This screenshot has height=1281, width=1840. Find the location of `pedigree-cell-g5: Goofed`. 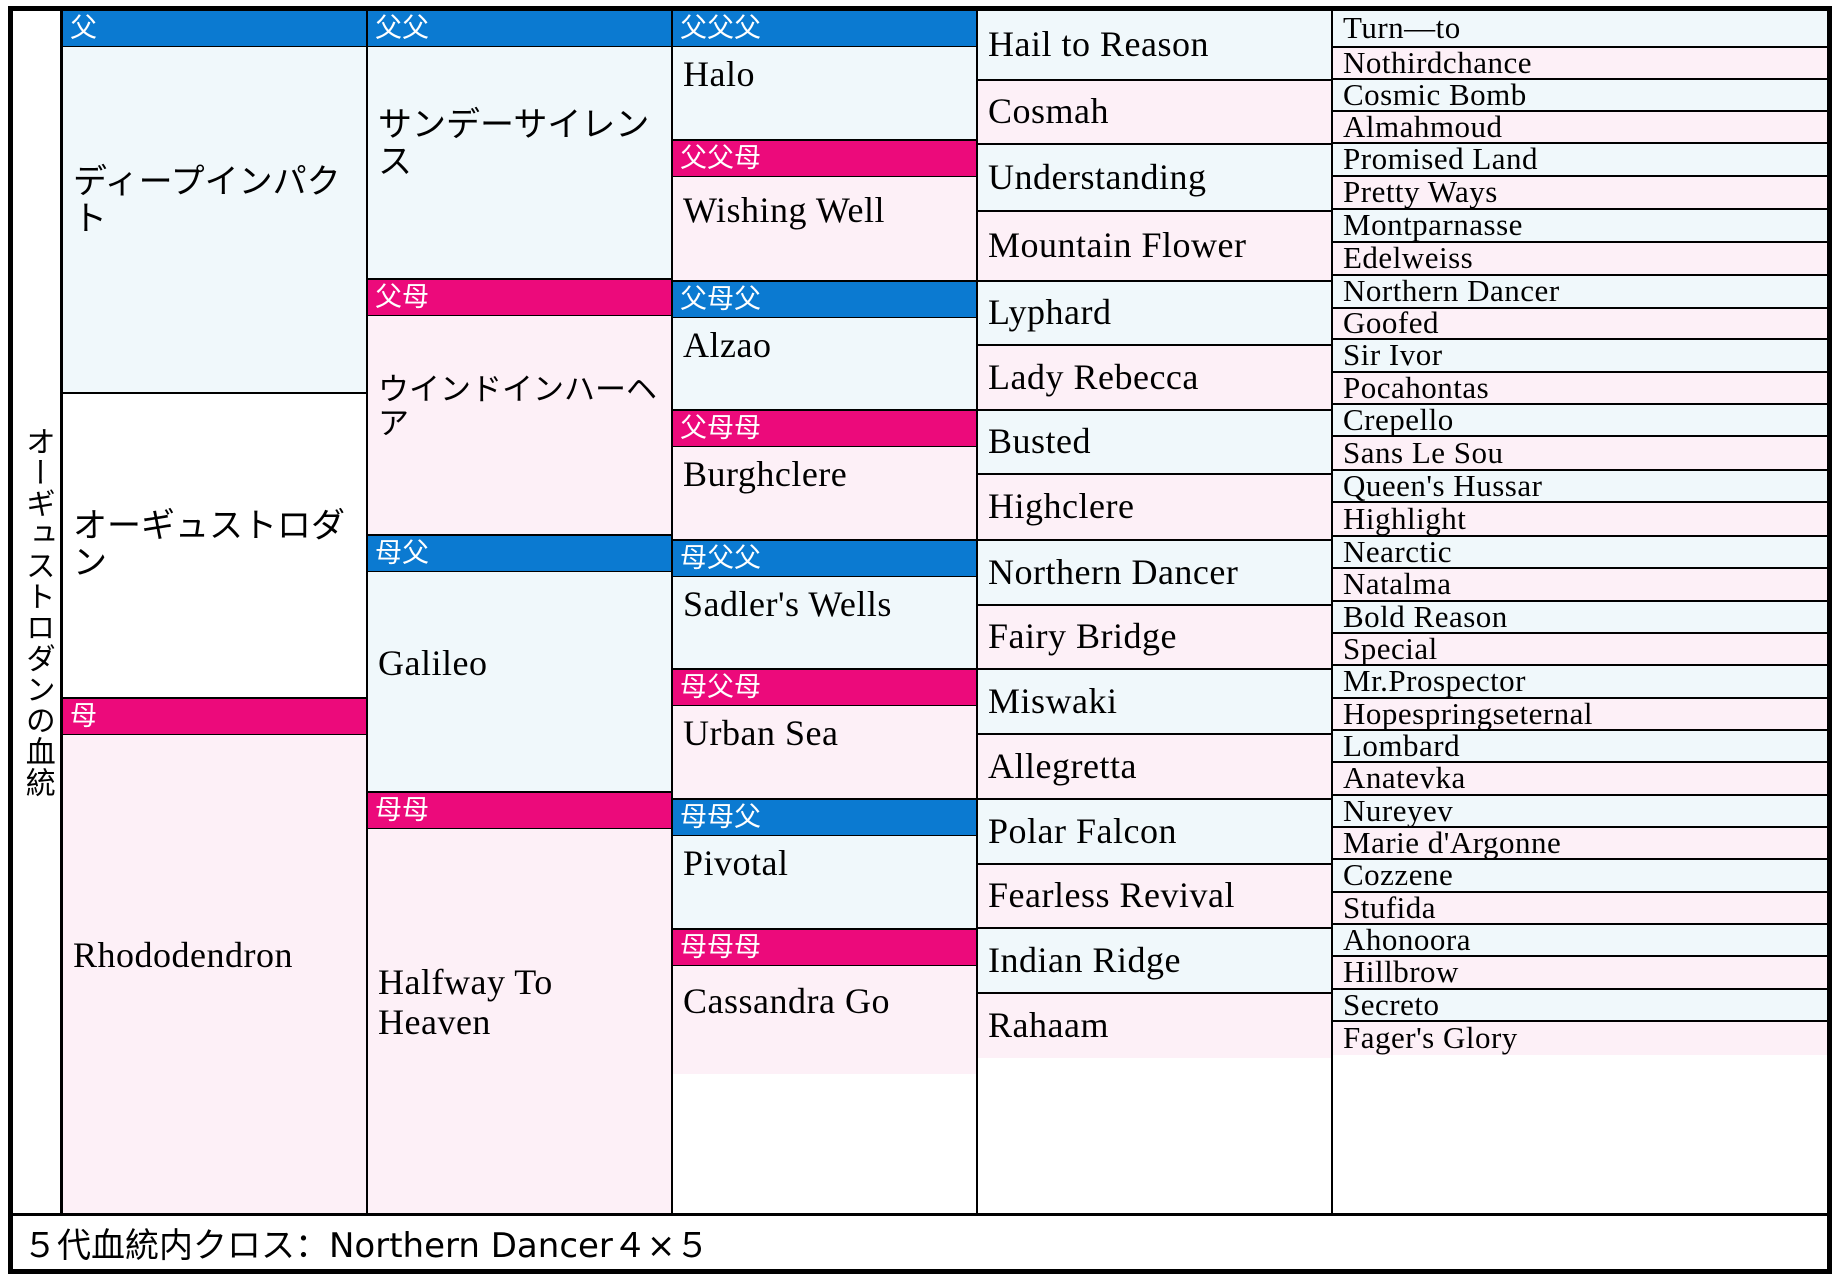

pedigree-cell-g5: Goofed is located at coordinates (1580, 324).